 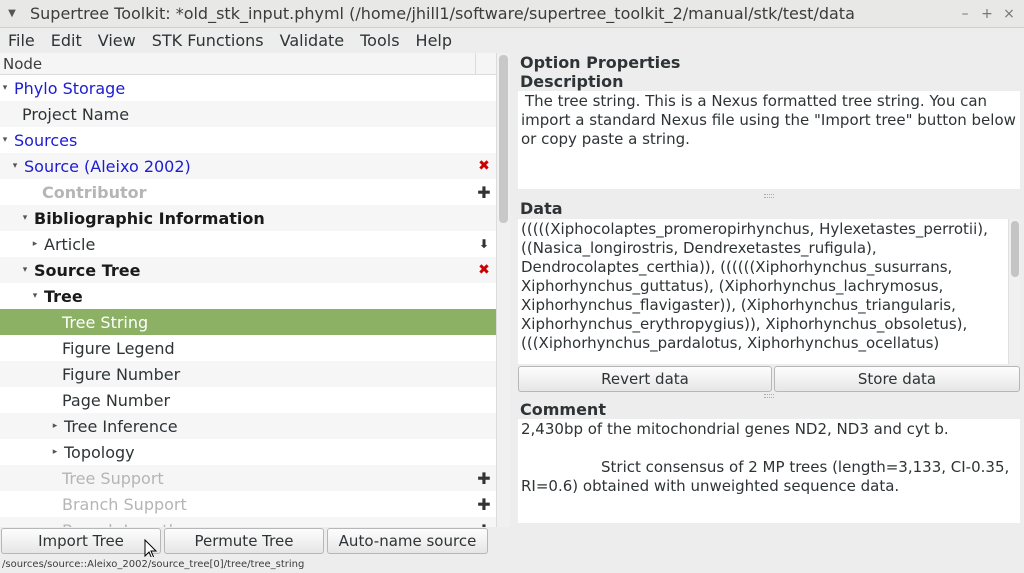 What do you see at coordinates (248, 374) in the screenshot?
I see `tree-row: Figure Number` at bounding box center [248, 374].